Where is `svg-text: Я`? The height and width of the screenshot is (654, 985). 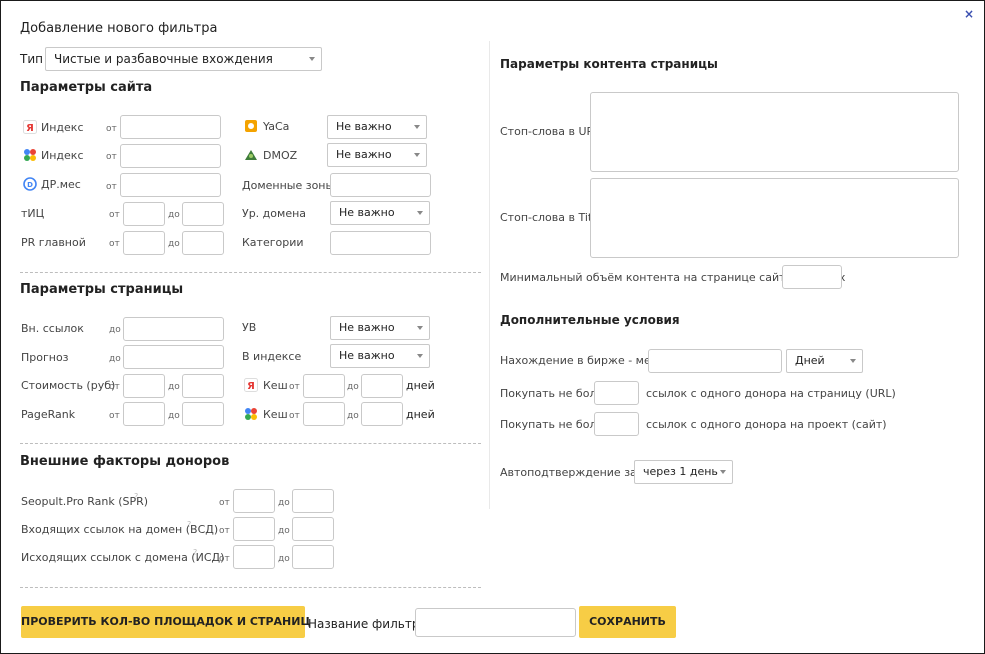
svg-text: Я is located at coordinates (251, 386).